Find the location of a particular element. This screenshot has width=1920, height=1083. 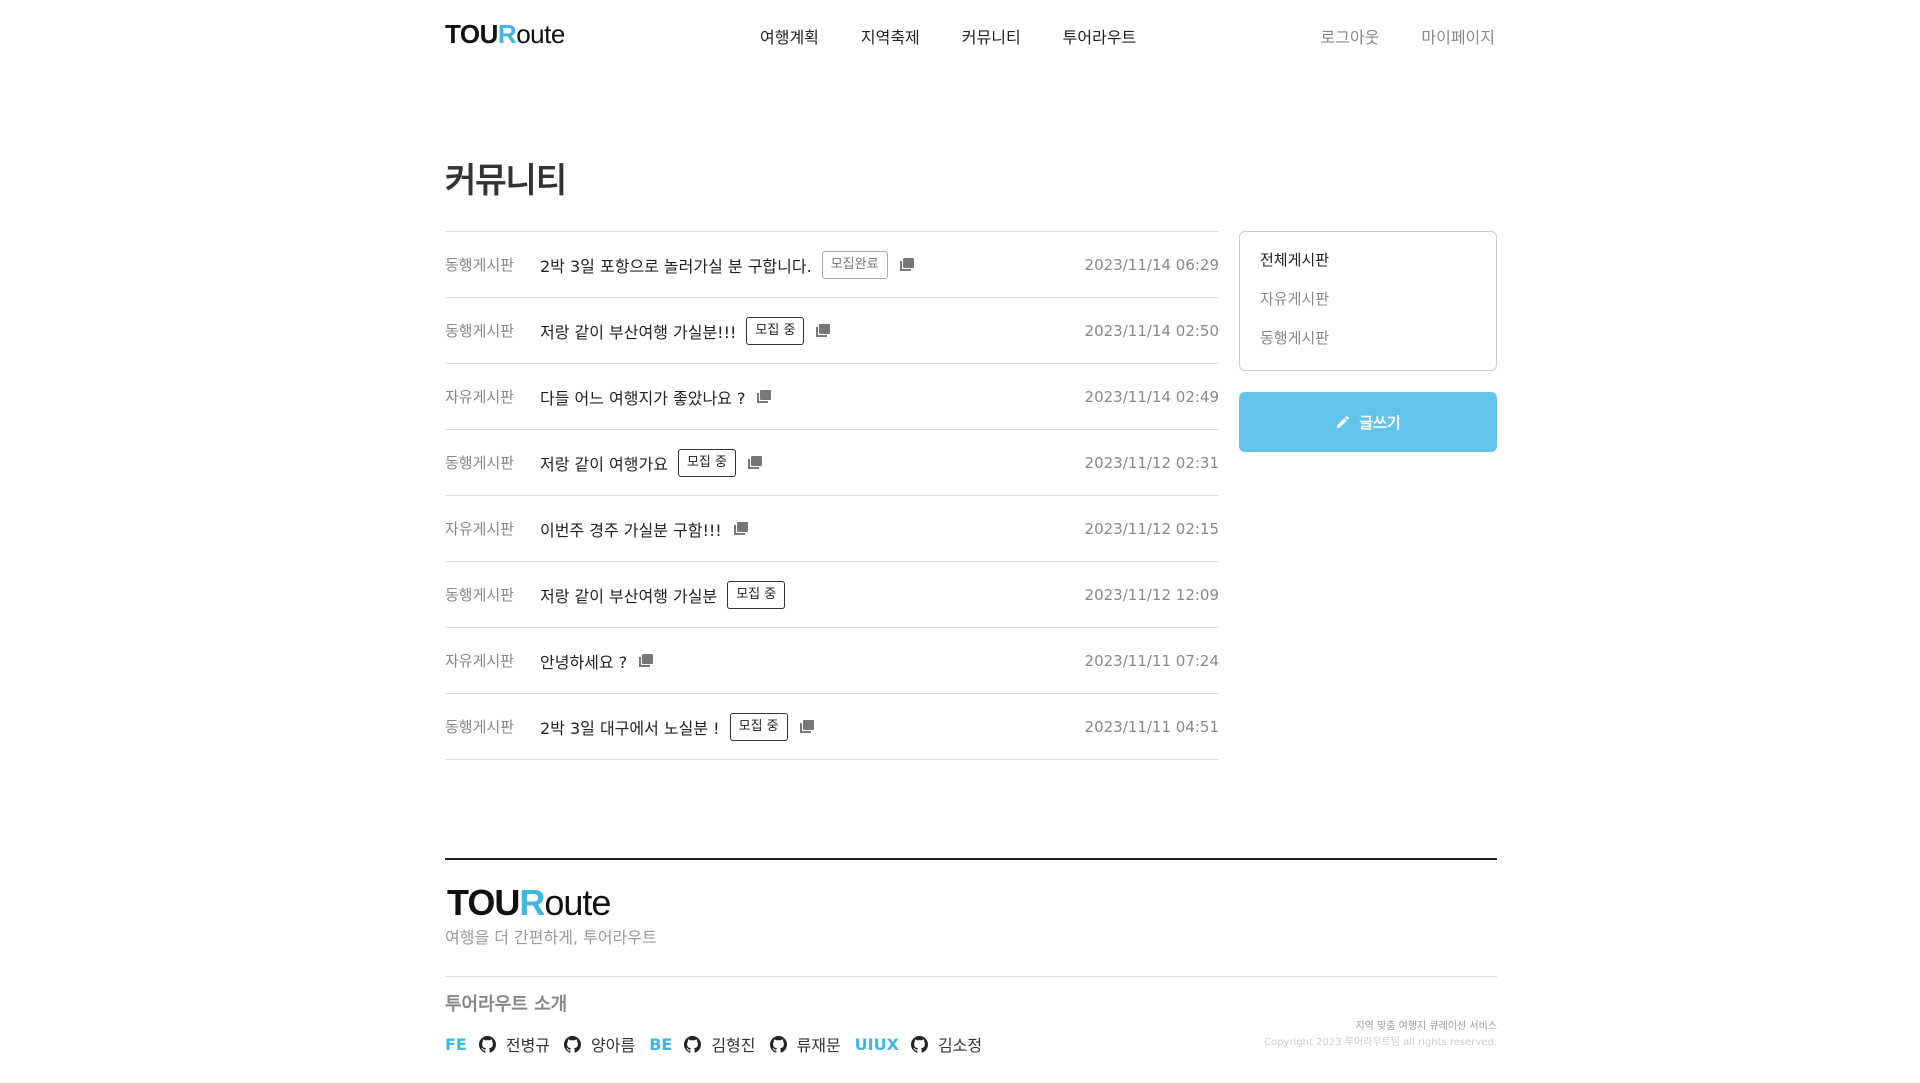

write-button-label: 글쓰기 is located at coordinates (1380, 422).